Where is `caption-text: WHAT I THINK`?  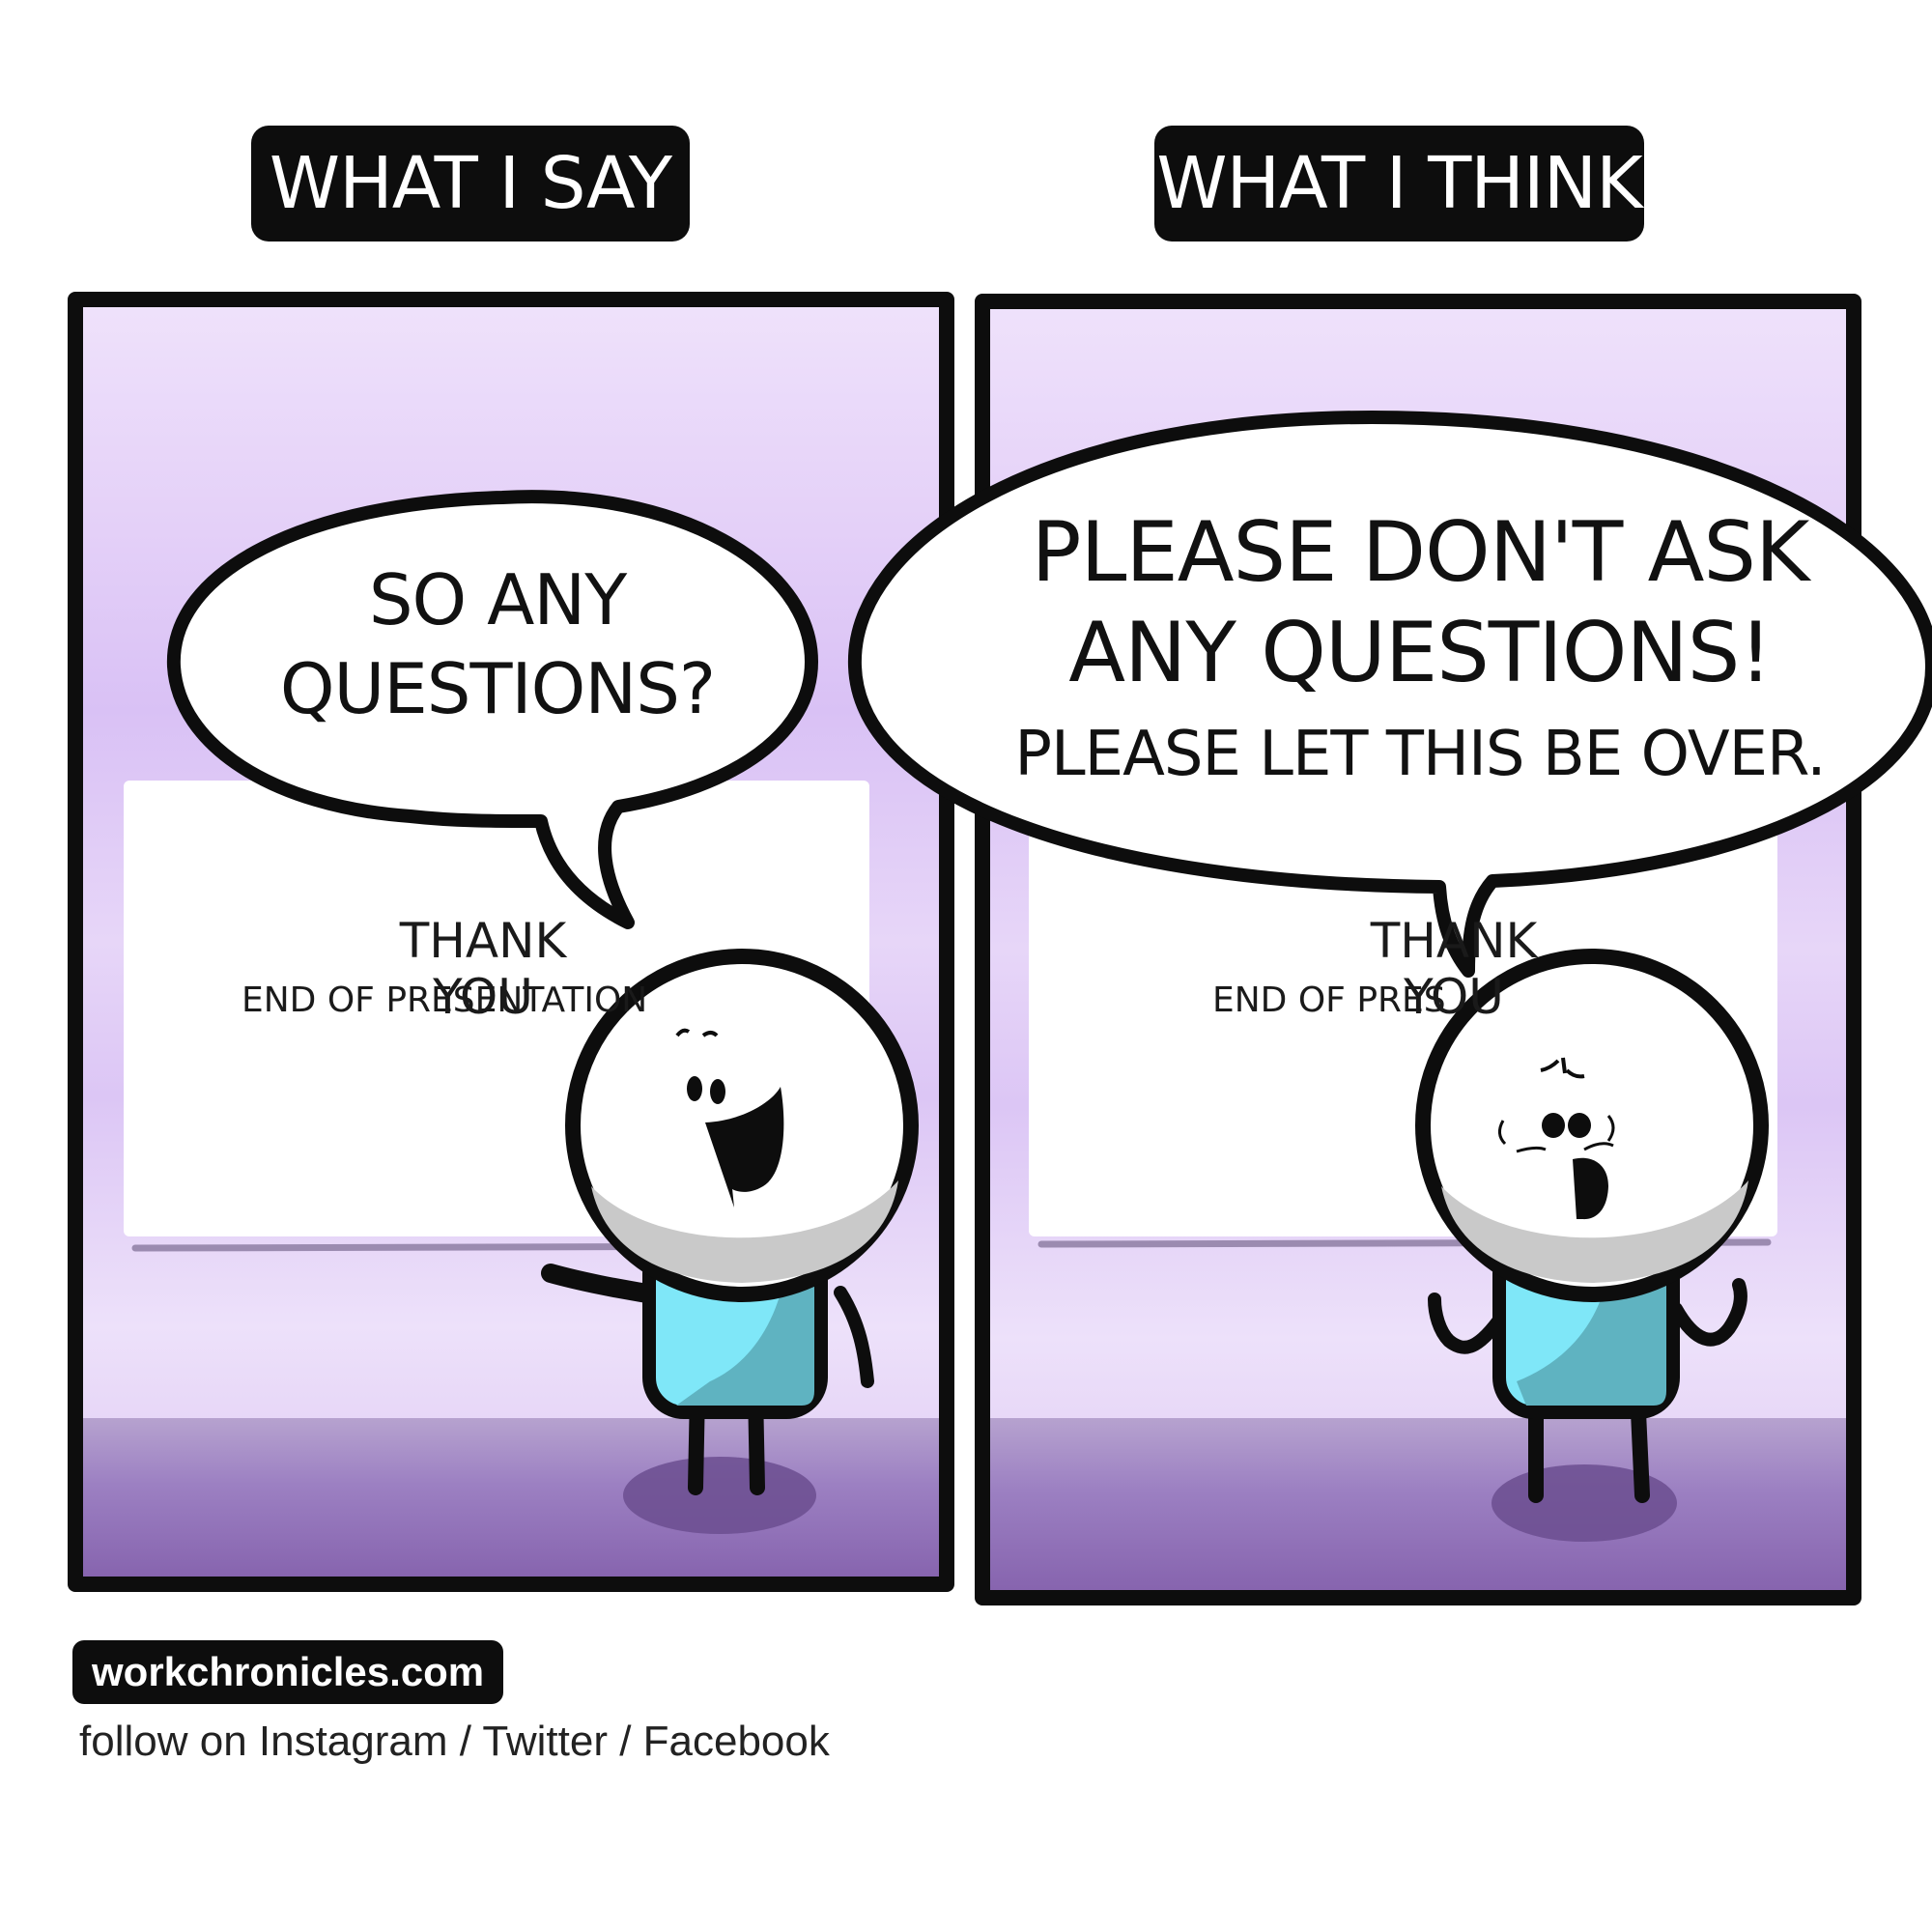 caption-text: WHAT I THINK is located at coordinates (1399, 183).